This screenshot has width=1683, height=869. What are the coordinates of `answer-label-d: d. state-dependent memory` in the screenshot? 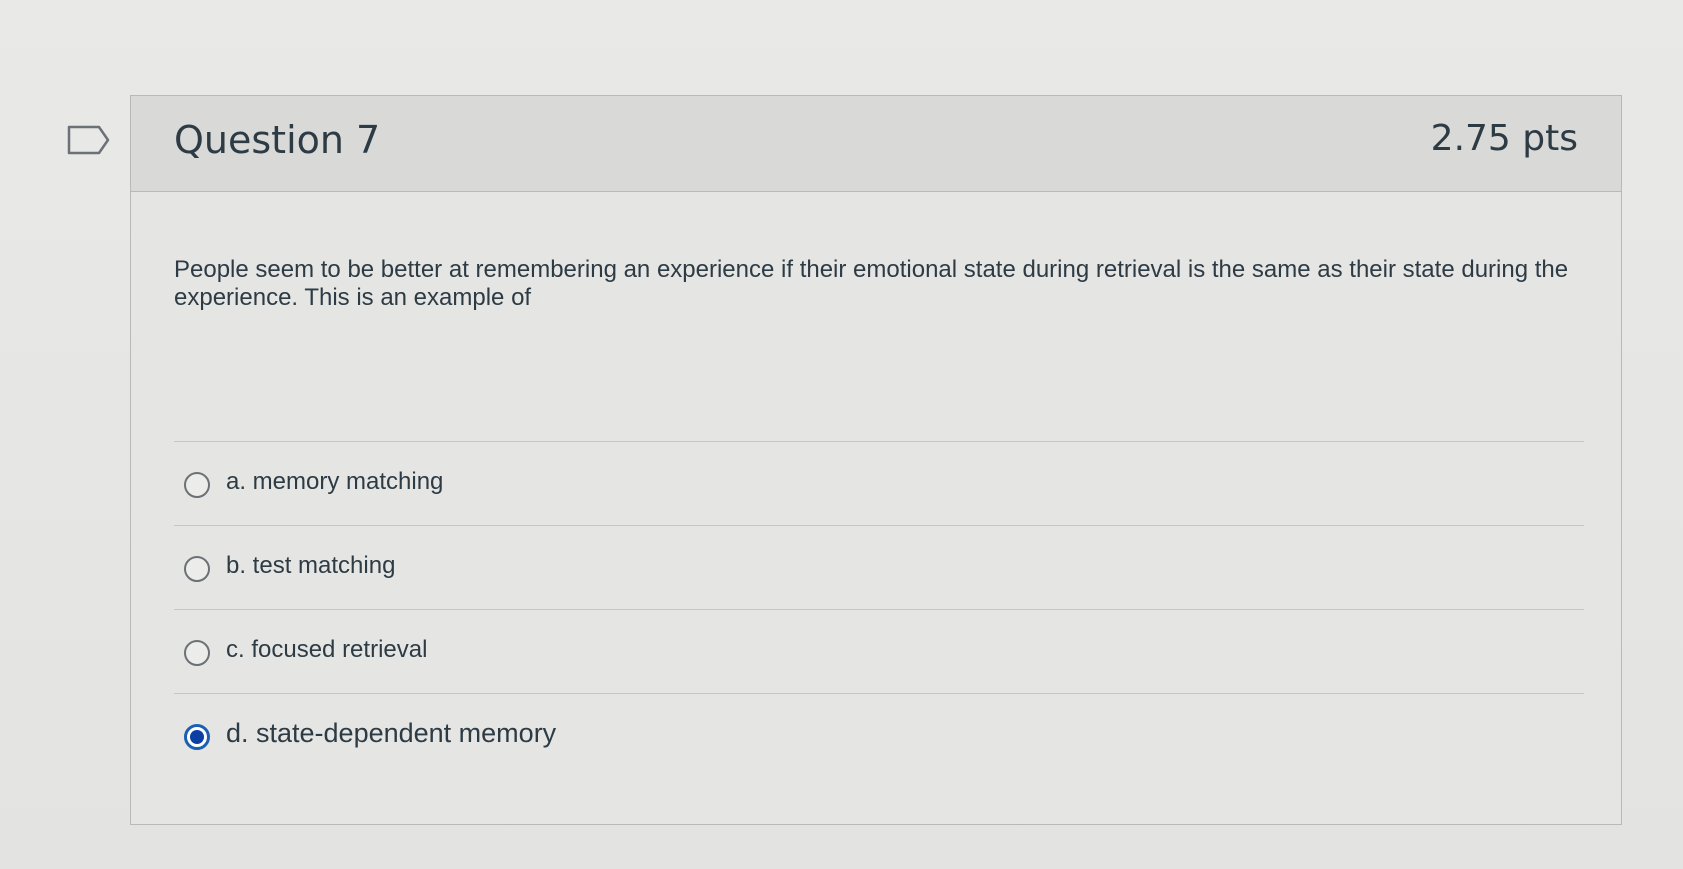 It's located at (391, 733).